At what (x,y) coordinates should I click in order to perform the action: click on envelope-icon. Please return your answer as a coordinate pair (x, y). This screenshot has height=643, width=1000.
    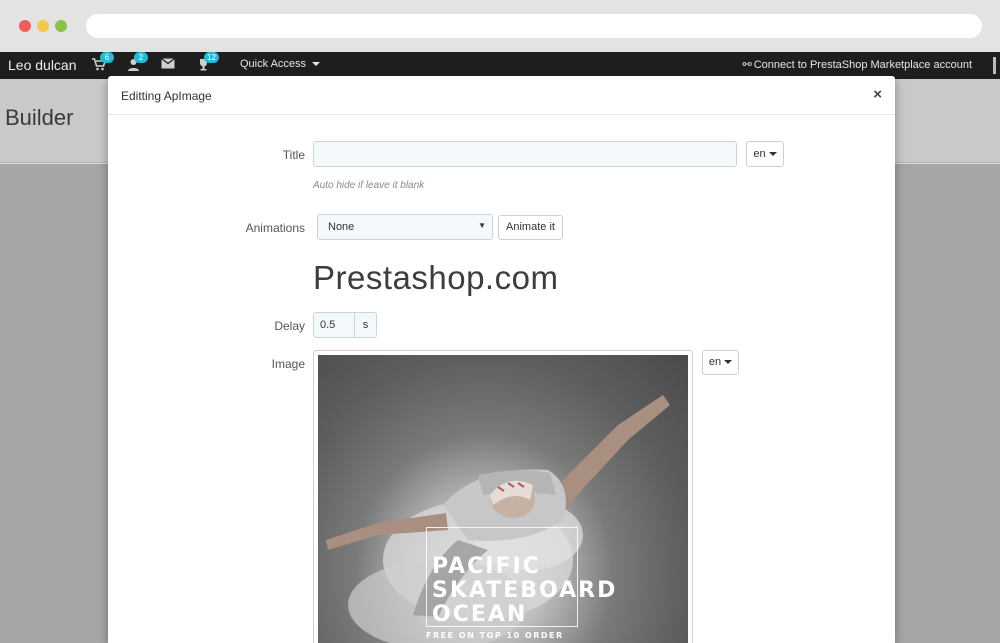
    Looking at the image, I should click on (168, 65).